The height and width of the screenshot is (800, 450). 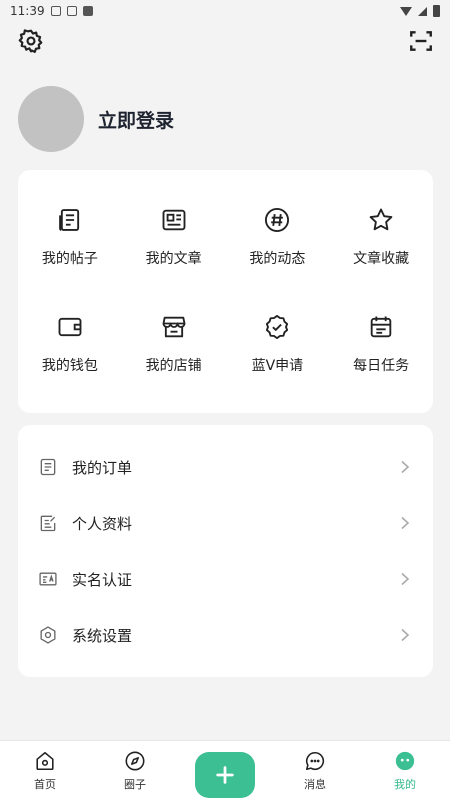 I want to click on settings-hex-icon, so click(x=48, y=635).